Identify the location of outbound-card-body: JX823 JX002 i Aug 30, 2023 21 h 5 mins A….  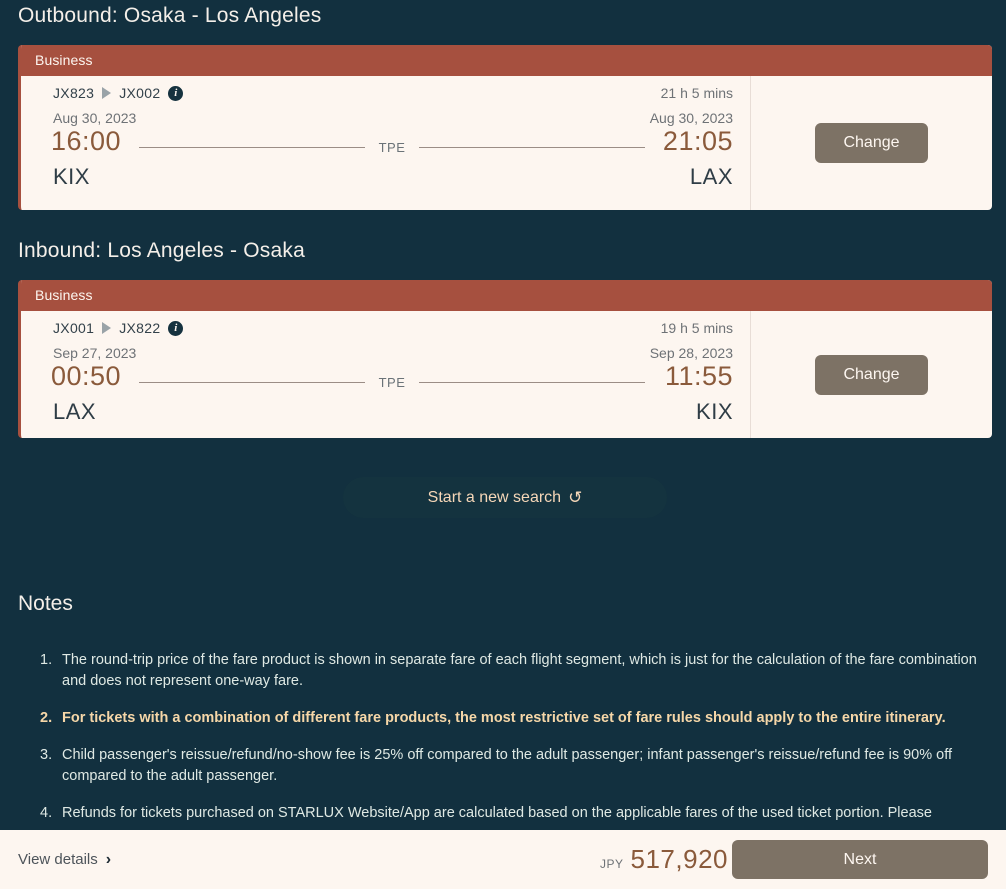
(506, 143).